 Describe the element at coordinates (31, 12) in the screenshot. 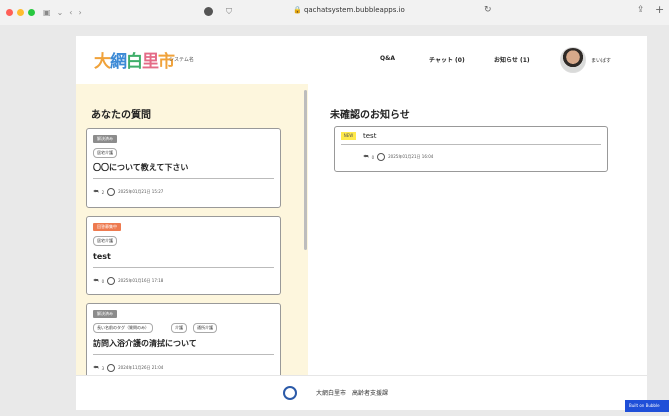

I see `maximize-window-button` at that location.